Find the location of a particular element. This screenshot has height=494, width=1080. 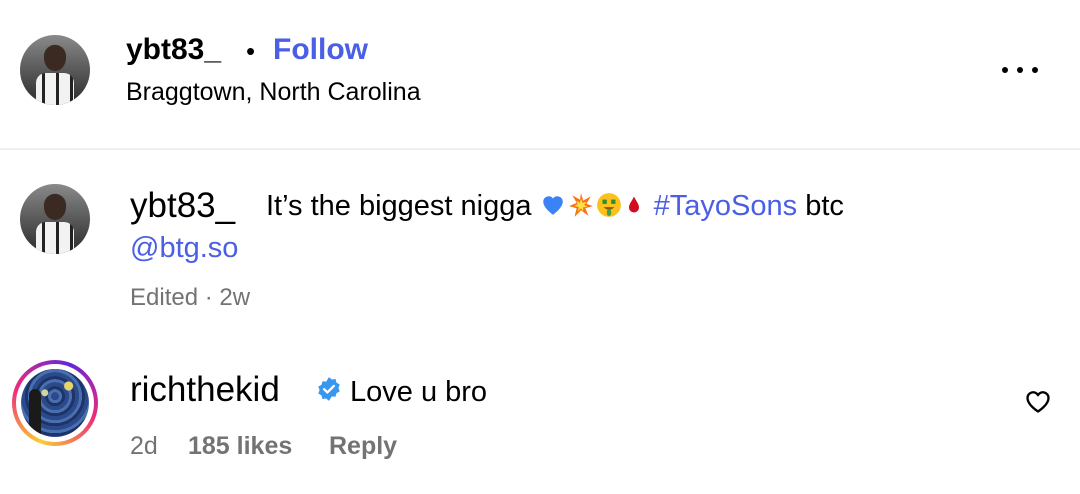

blue-heart-emoji is located at coordinates (552, 205).